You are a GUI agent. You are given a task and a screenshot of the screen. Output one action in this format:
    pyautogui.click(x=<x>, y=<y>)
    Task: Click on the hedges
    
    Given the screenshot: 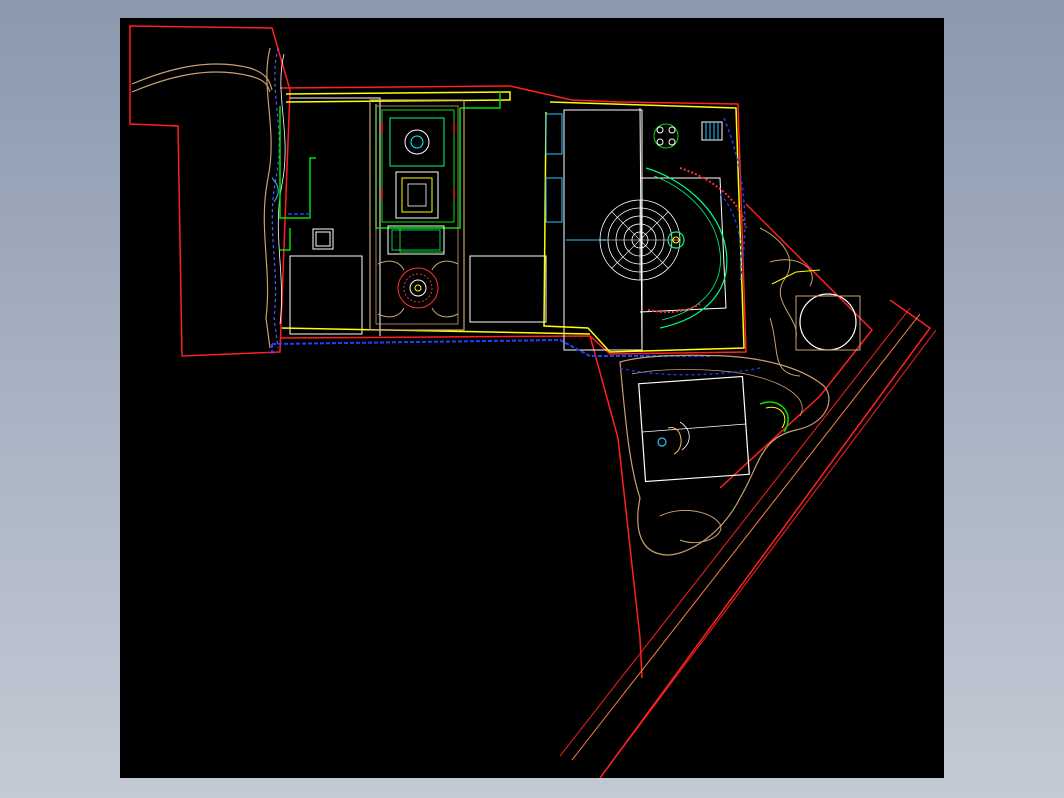 What is the action you would take?
    pyautogui.click(x=390, y=172)
    